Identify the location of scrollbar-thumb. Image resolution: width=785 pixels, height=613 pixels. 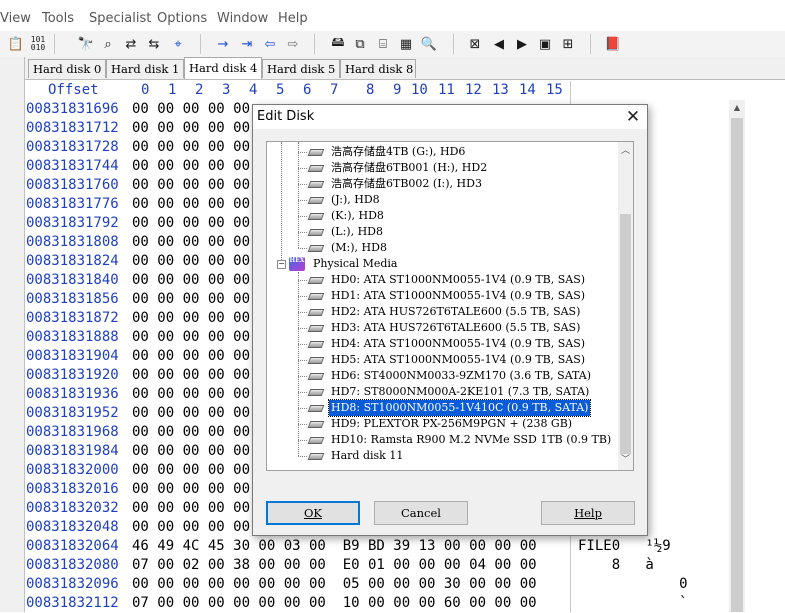
(737, 365).